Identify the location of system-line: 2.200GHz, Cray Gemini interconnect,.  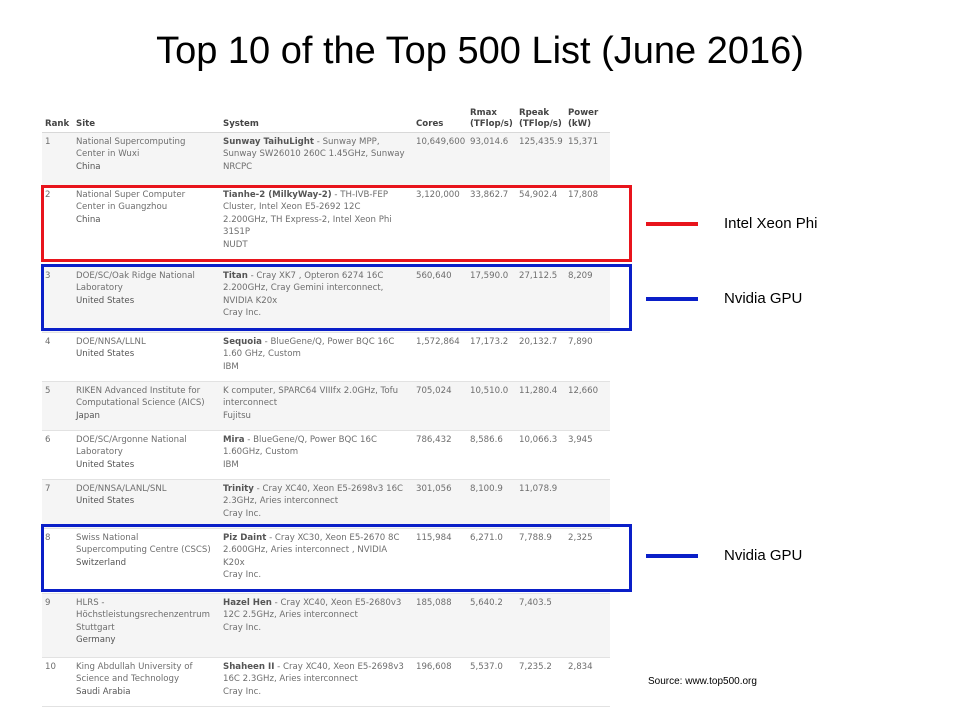
(317, 288).